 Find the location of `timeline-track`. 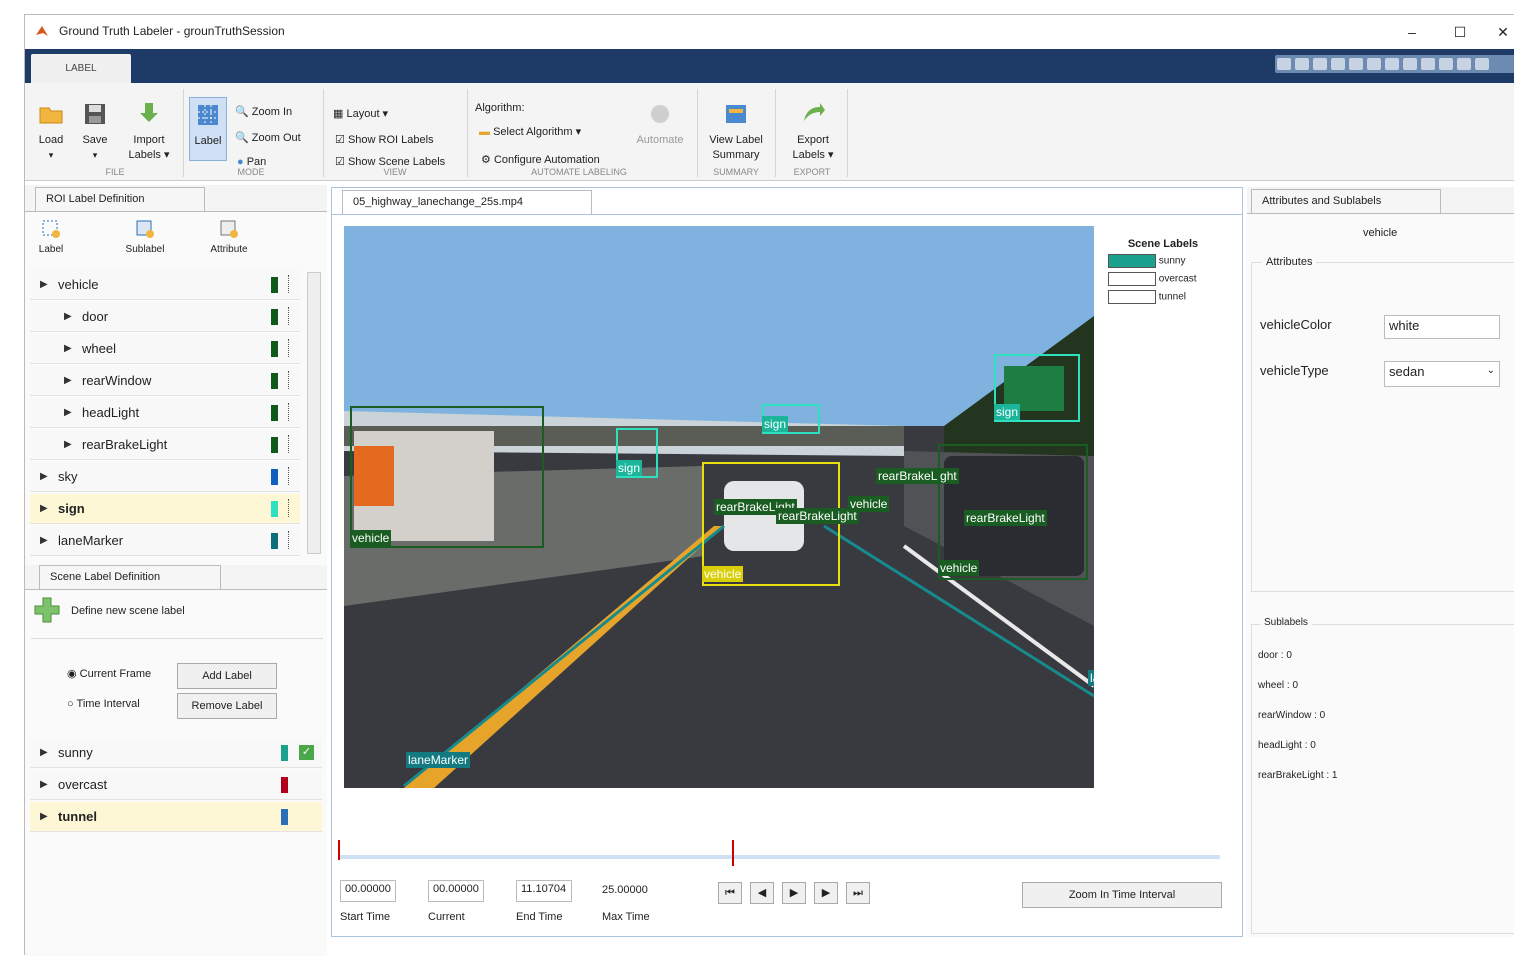

timeline-track is located at coordinates (780, 857).